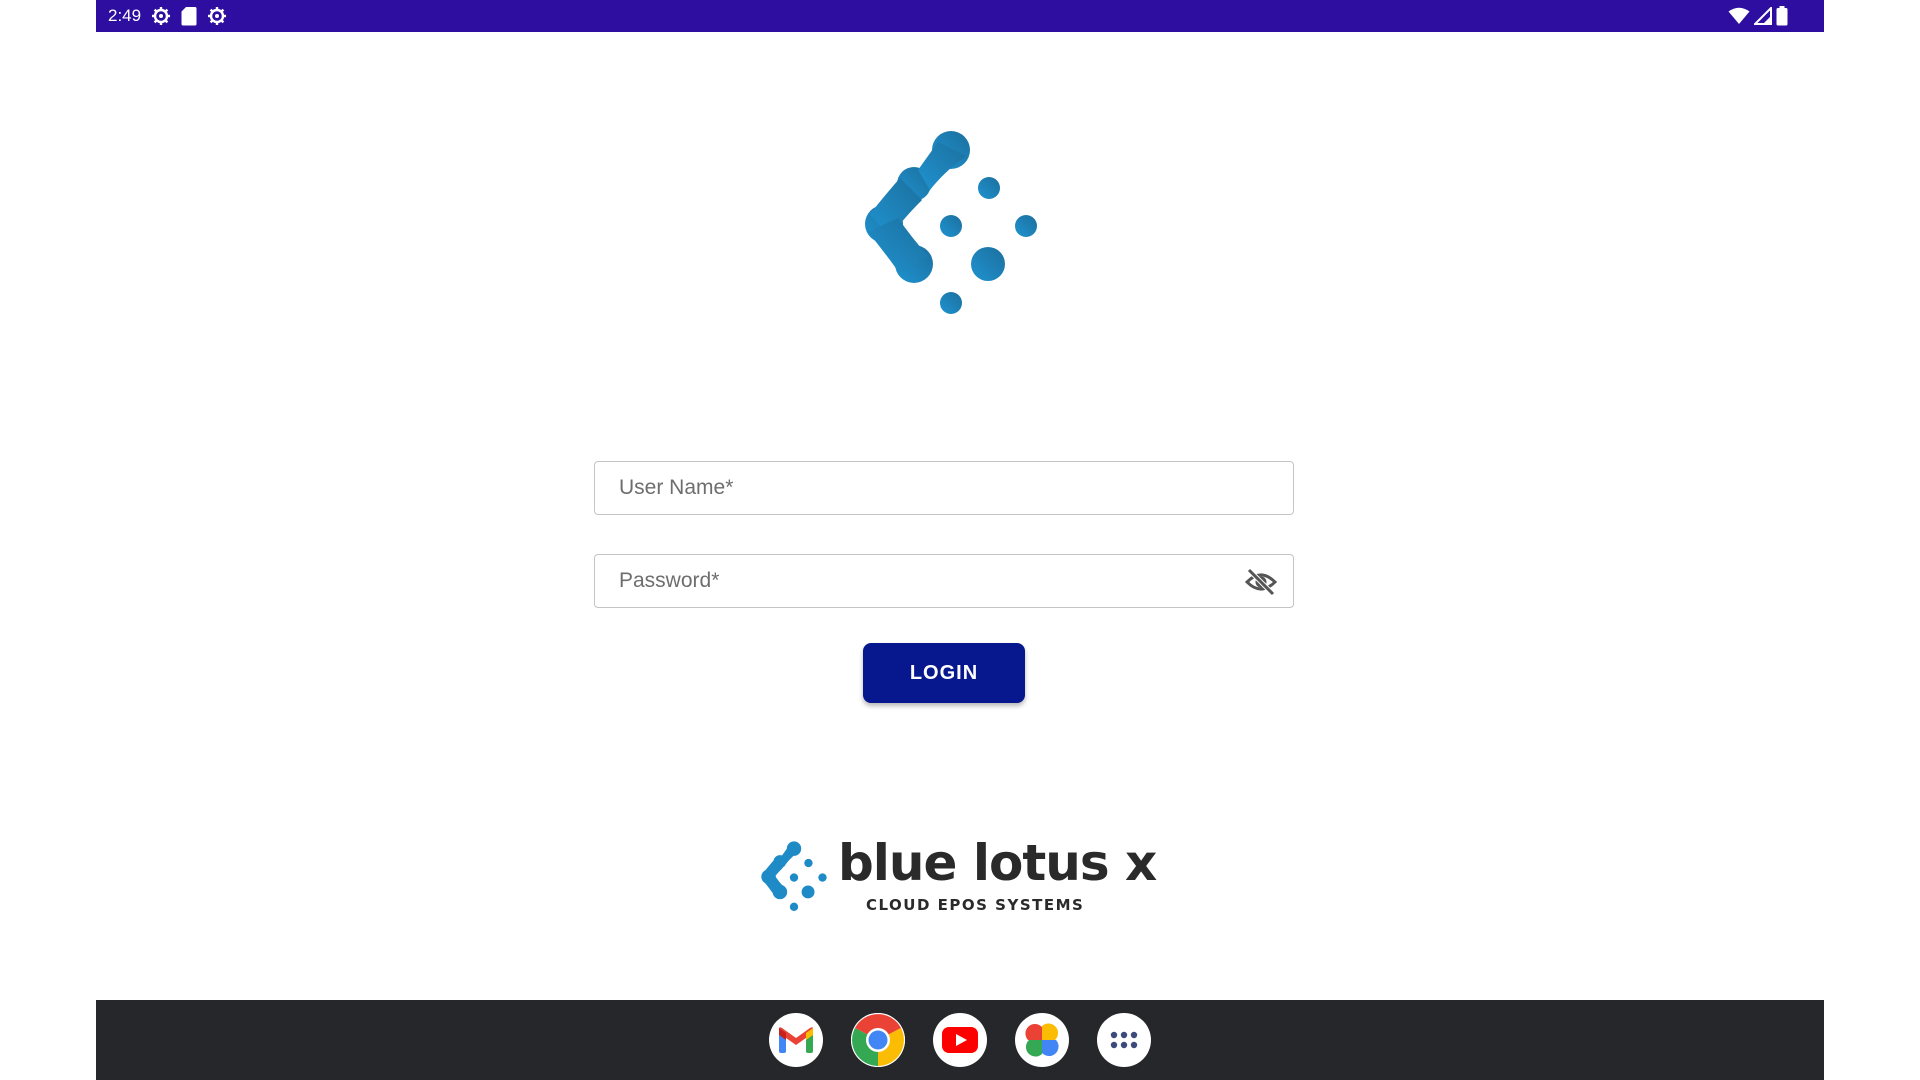 The width and height of the screenshot is (1920, 1080). I want to click on status-bar: 2:49, so click(960, 16).